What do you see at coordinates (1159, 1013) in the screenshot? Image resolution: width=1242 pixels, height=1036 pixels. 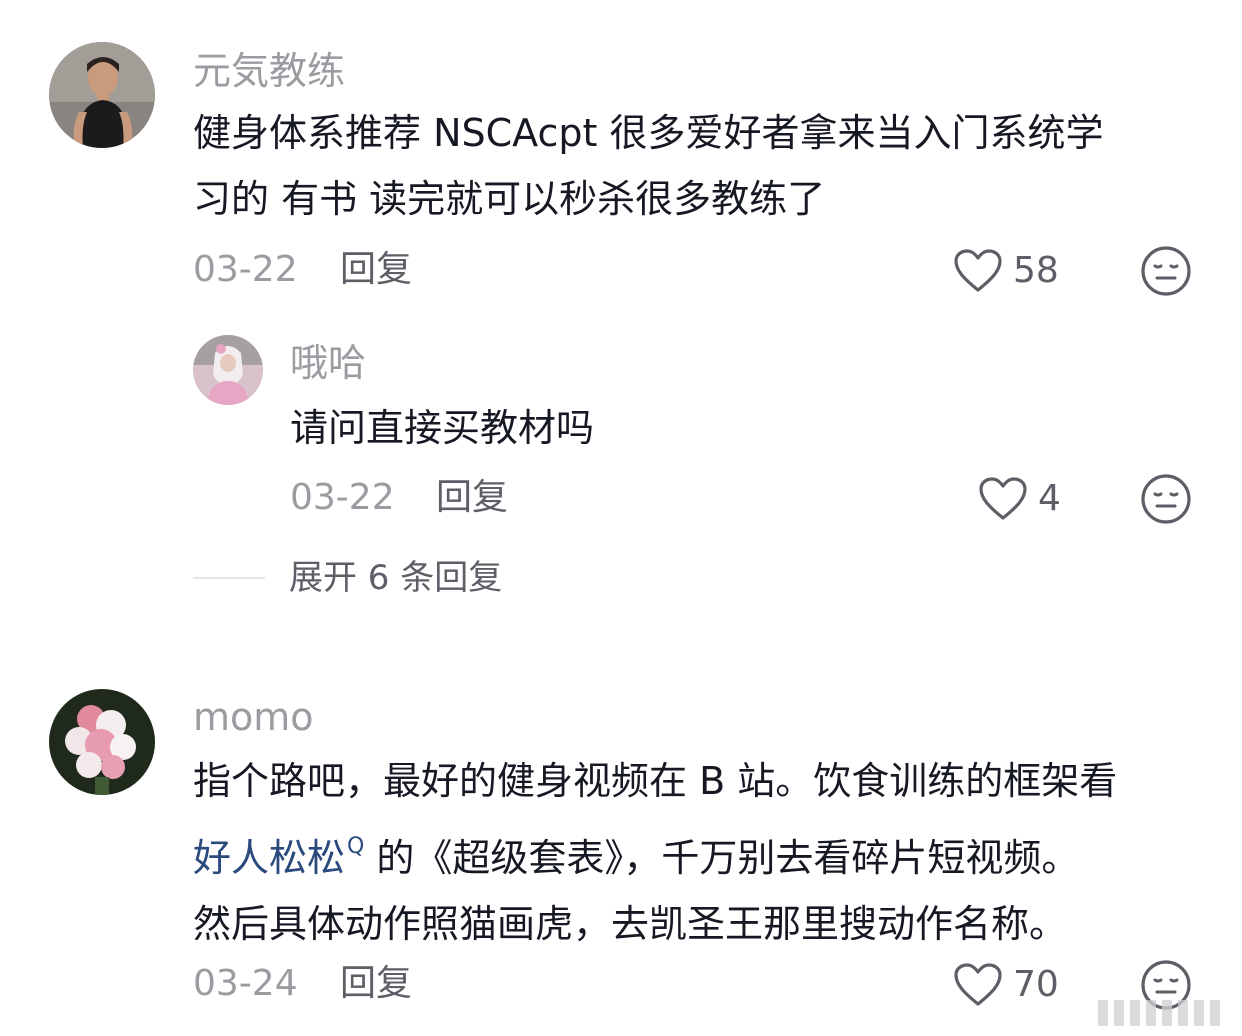 I see `watermark-logo` at bounding box center [1159, 1013].